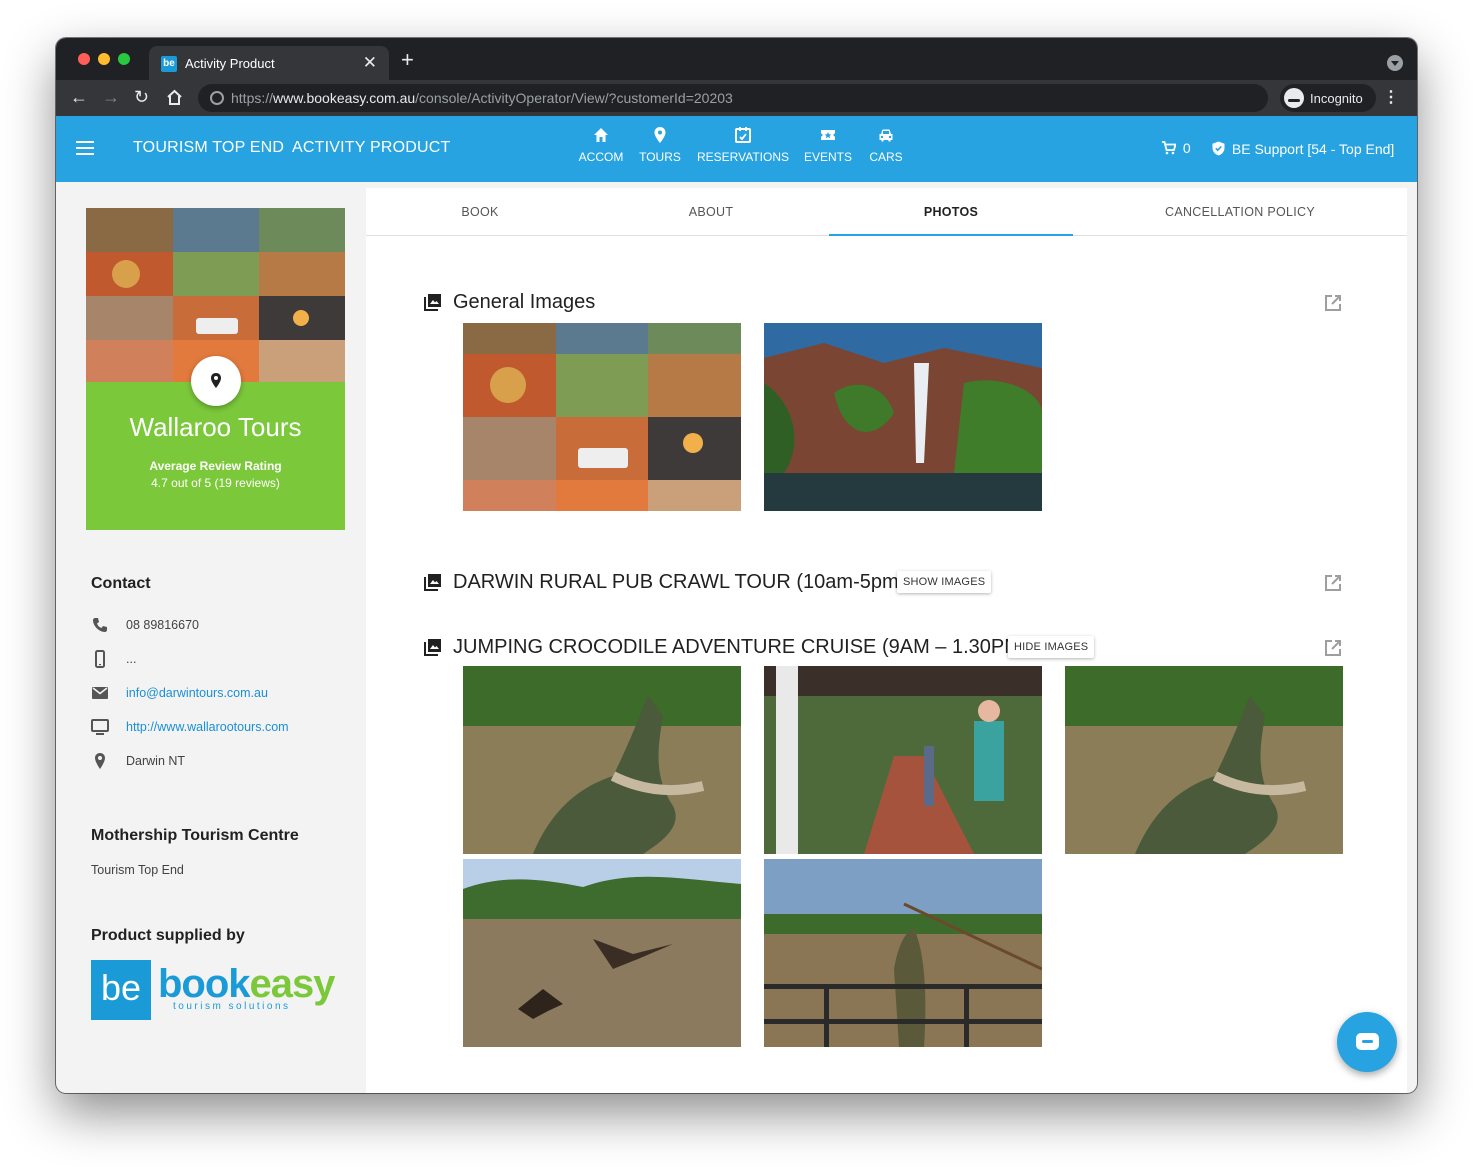 This screenshot has height=1167, width=1473. Describe the element at coordinates (711, 212) in the screenshot. I see `tab-about: ABOUT` at that location.